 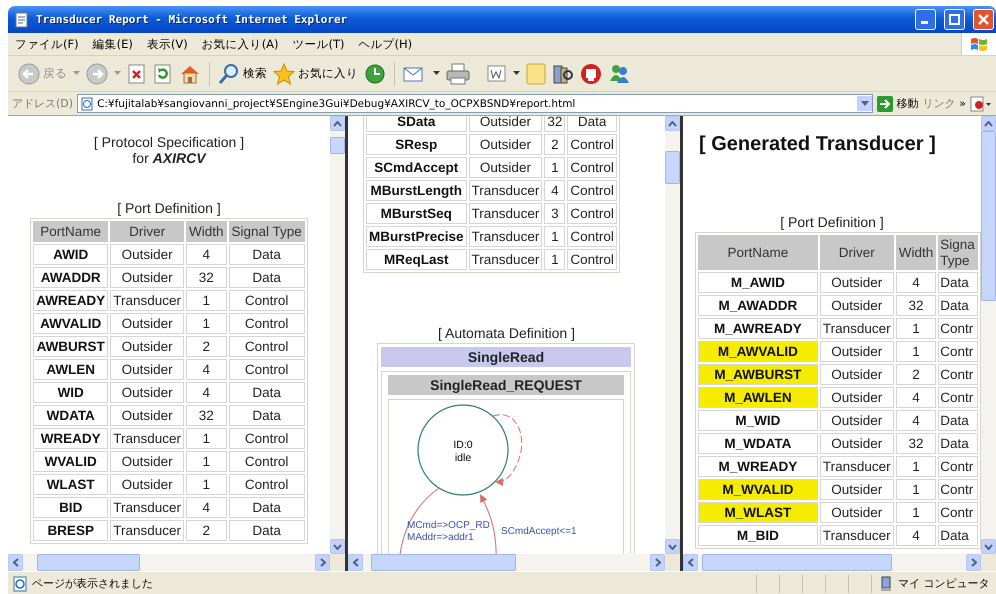 What do you see at coordinates (758, 535) in the screenshot?
I see `table-cell: M_BID` at bounding box center [758, 535].